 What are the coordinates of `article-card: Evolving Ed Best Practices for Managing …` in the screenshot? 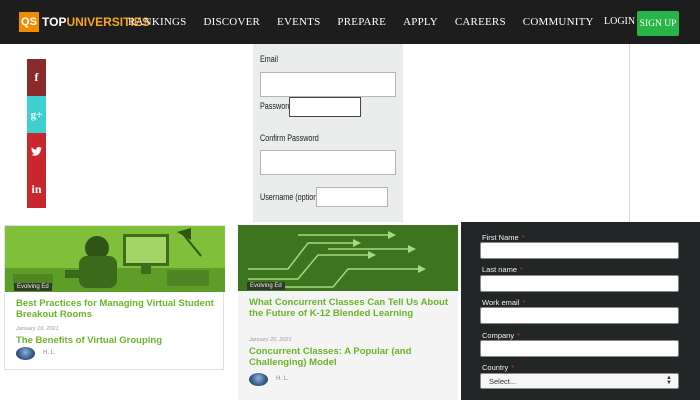 It's located at (114, 297).